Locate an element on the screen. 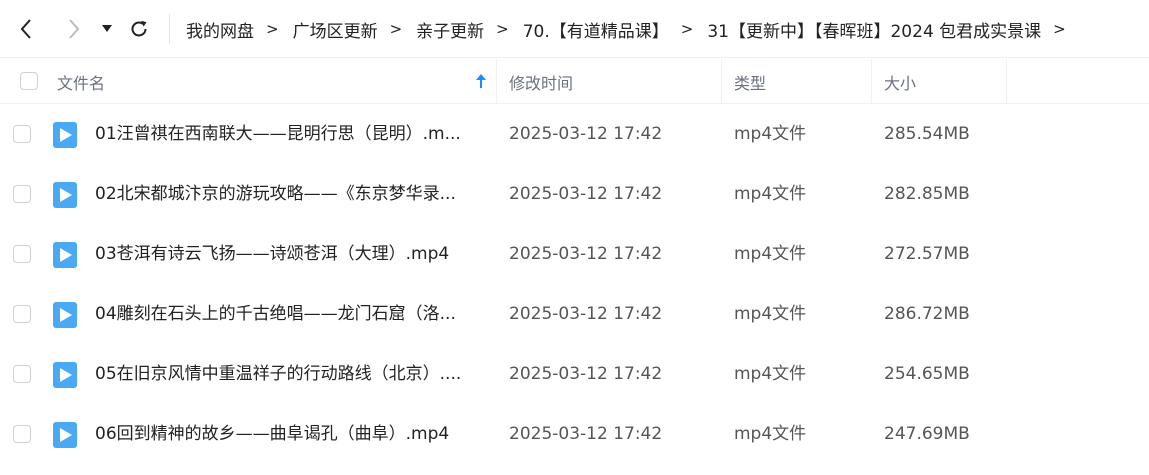 The width and height of the screenshot is (1149, 475). refresh-icon is located at coordinates (139, 28).